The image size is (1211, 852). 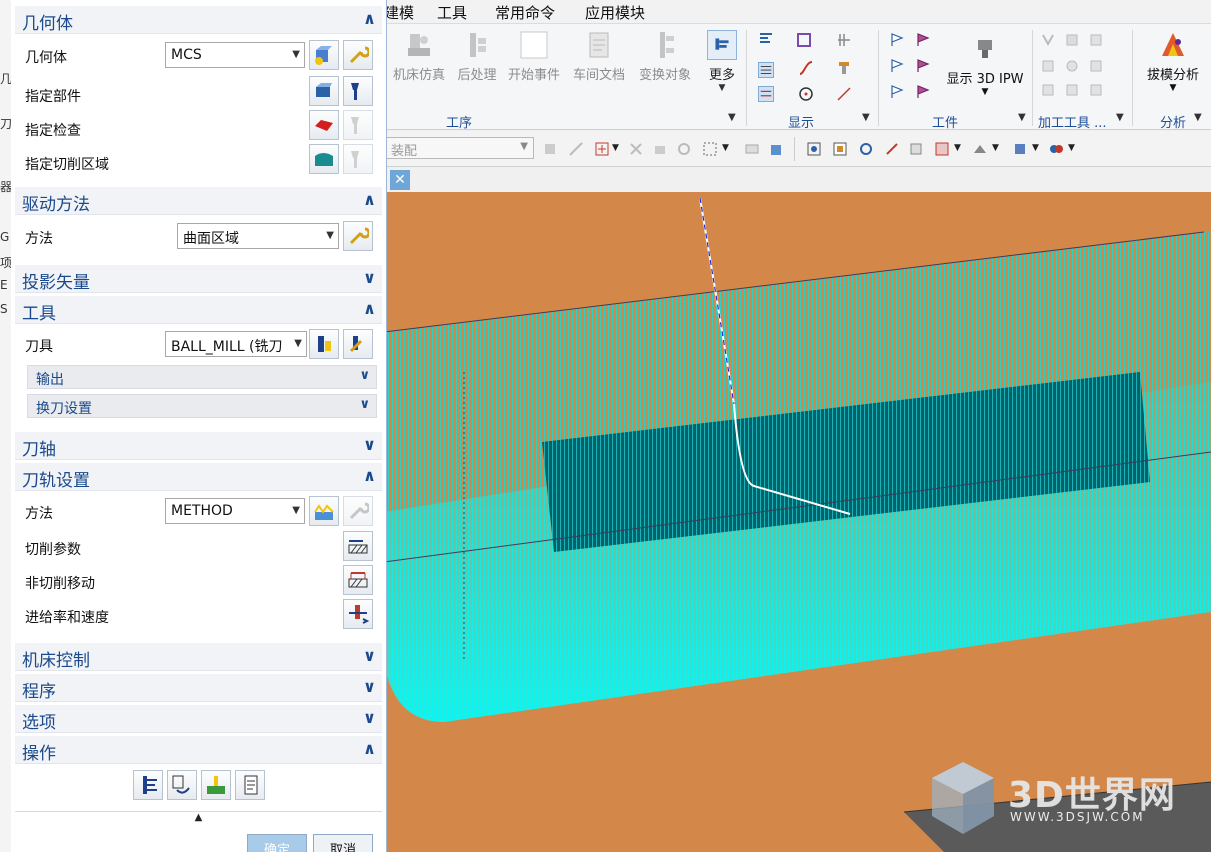 I want to click on collapse-dialog-icon: ▲, so click(x=198, y=819).